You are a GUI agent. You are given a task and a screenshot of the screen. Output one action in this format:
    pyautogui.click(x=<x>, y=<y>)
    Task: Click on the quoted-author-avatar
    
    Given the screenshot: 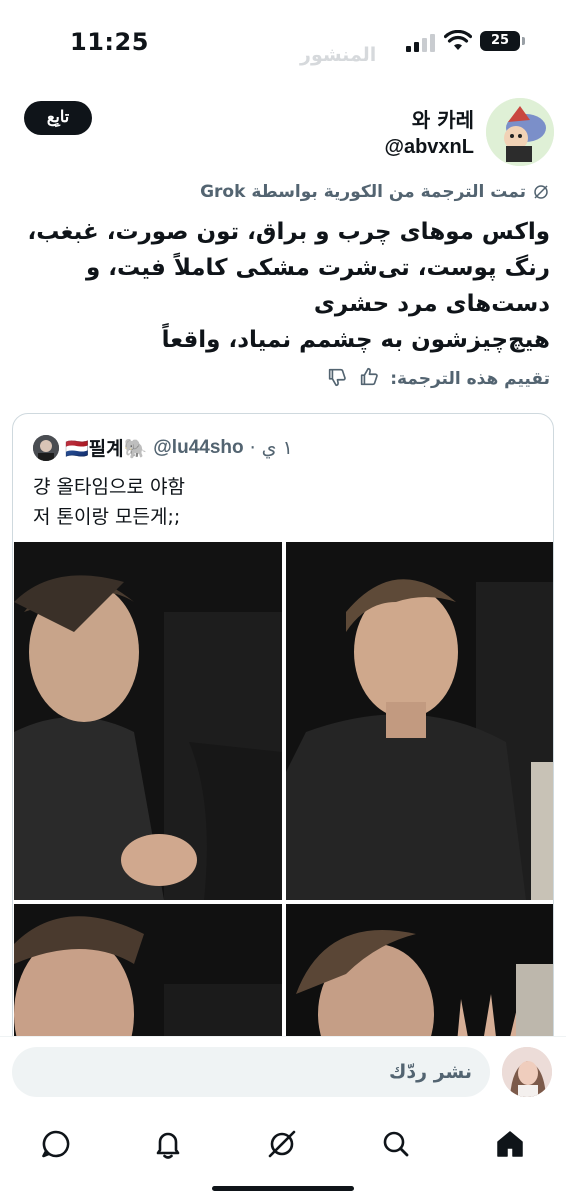 What is the action you would take?
    pyautogui.click(x=46, y=447)
    